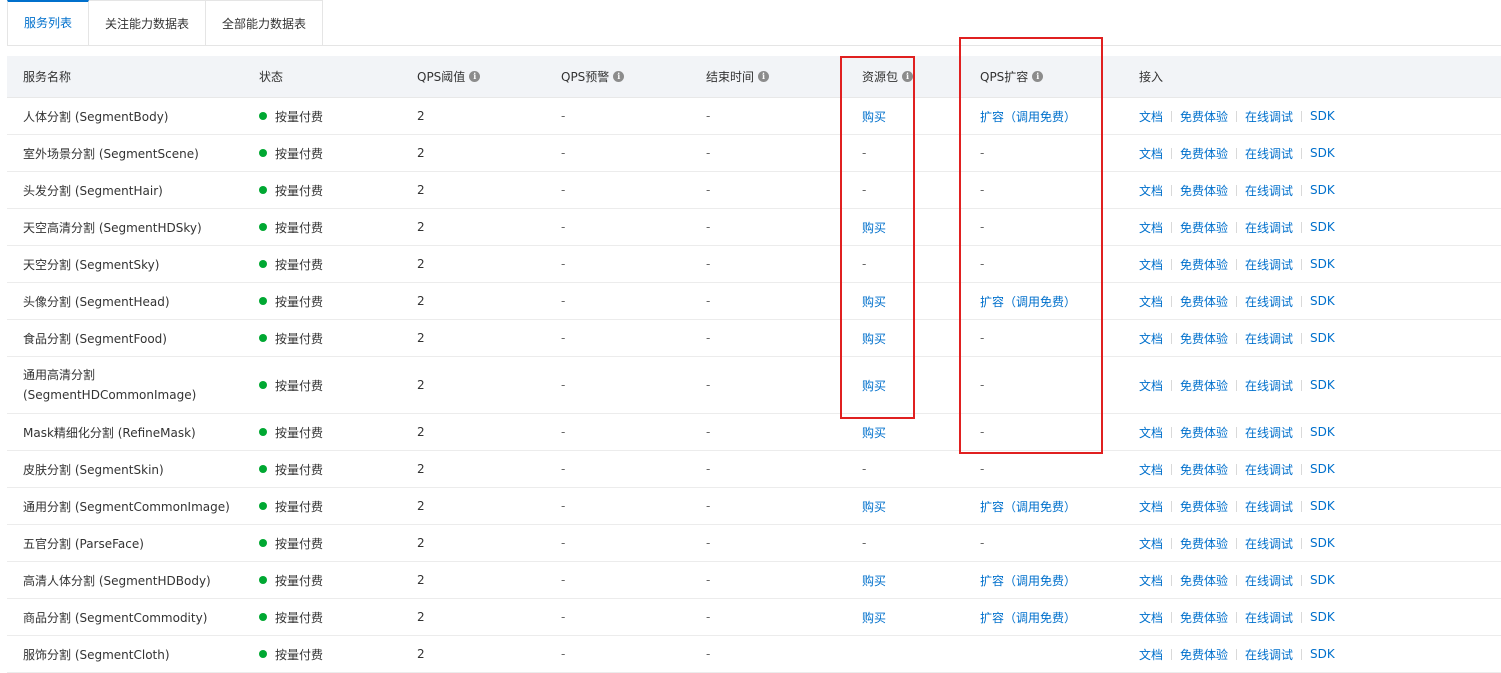 This screenshot has height=673, width=1501. Describe the element at coordinates (912, 45) in the screenshot. I see `tab-divider` at that location.